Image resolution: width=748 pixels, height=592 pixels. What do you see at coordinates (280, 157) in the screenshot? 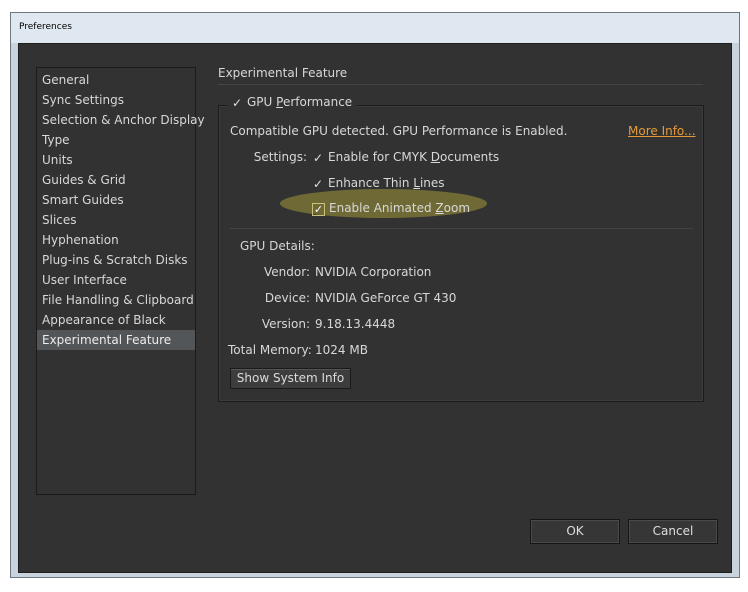
I see `settings-label: Settings:` at bounding box center [280, 157].